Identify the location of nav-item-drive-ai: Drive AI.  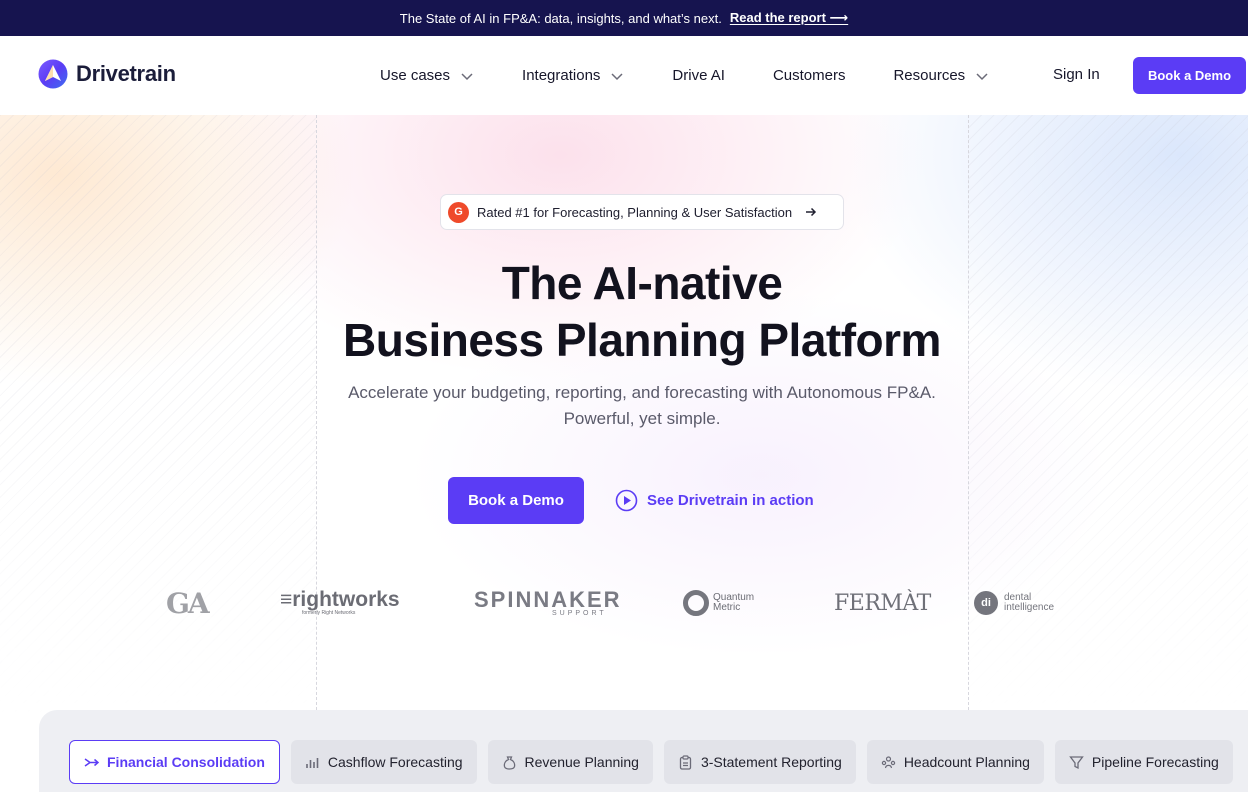
(698, 75).